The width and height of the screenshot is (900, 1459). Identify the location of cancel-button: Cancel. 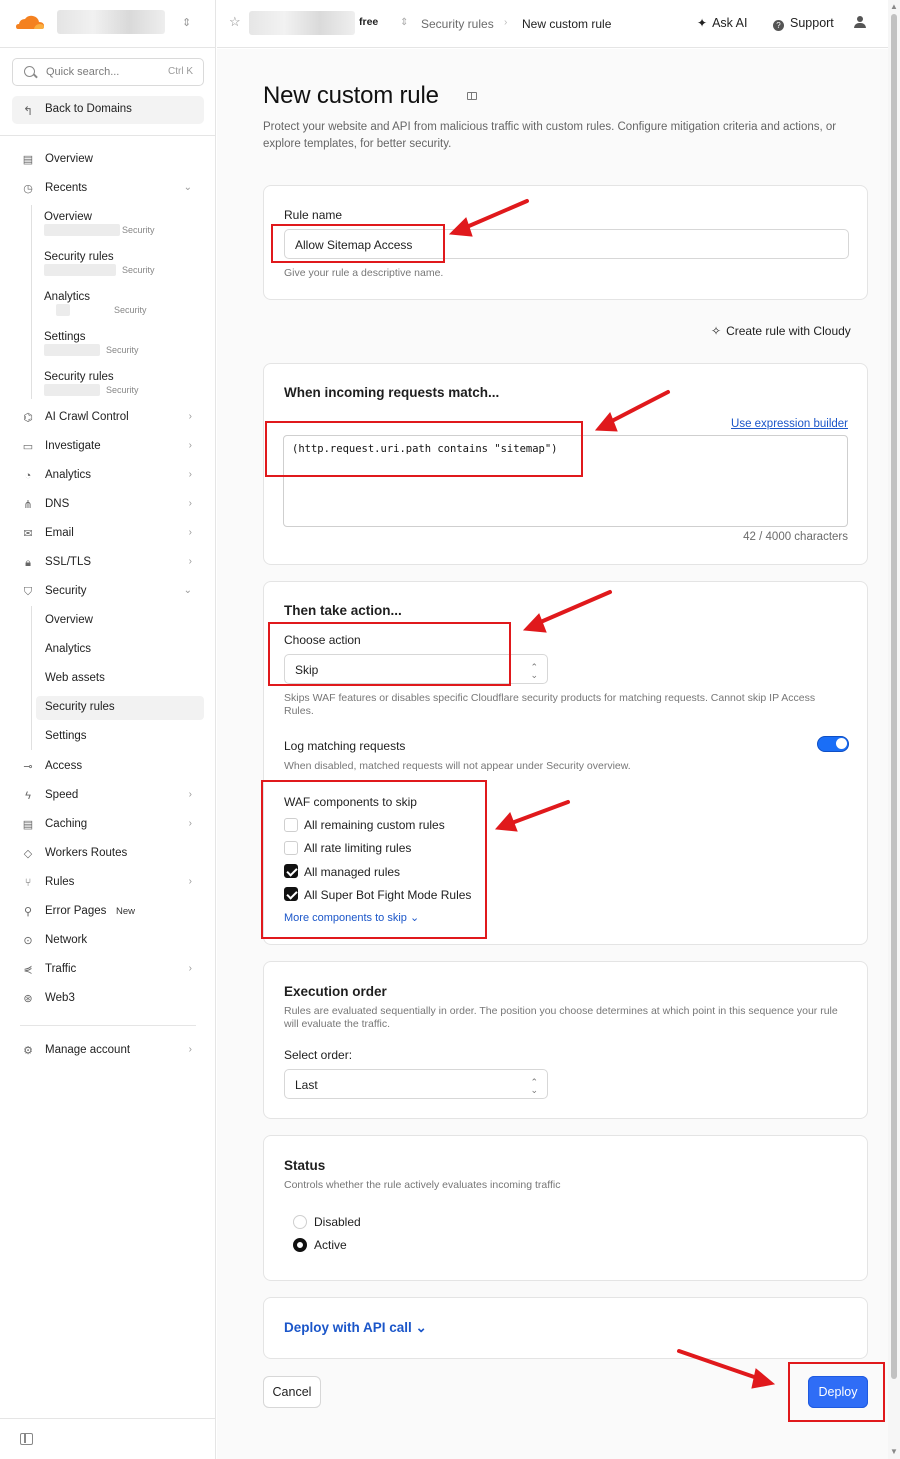
(292, 1392).